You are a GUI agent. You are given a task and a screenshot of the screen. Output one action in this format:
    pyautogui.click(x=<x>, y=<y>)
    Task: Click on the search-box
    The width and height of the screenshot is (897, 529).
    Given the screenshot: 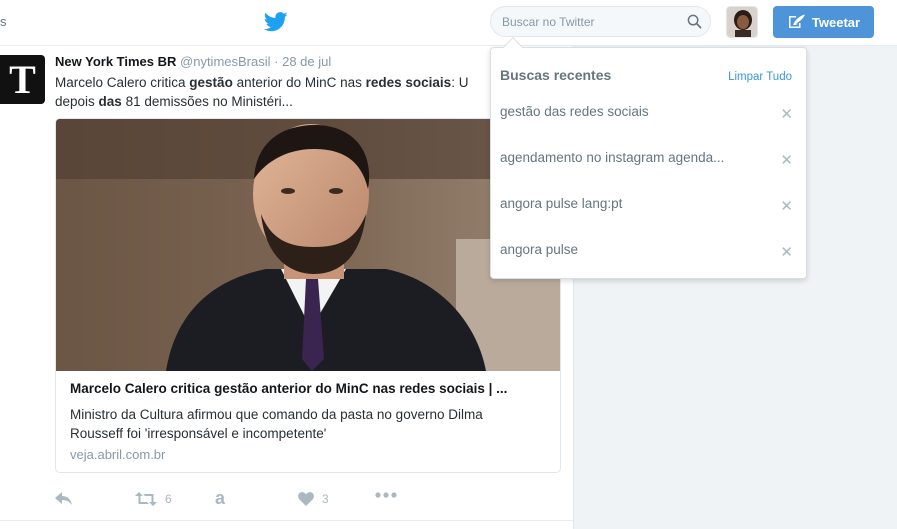 What is the action you would take?
    pyautogui.click(x=600, y=21)
    